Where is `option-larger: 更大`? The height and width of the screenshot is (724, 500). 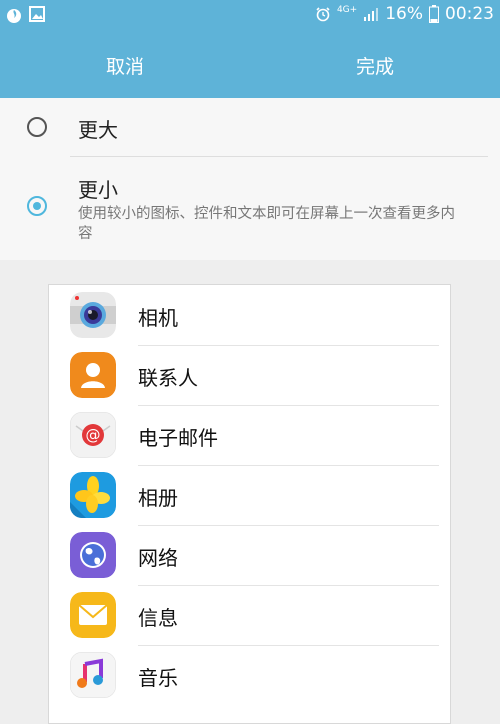
option-larger: 更大 is located at coordinates (250, 127).